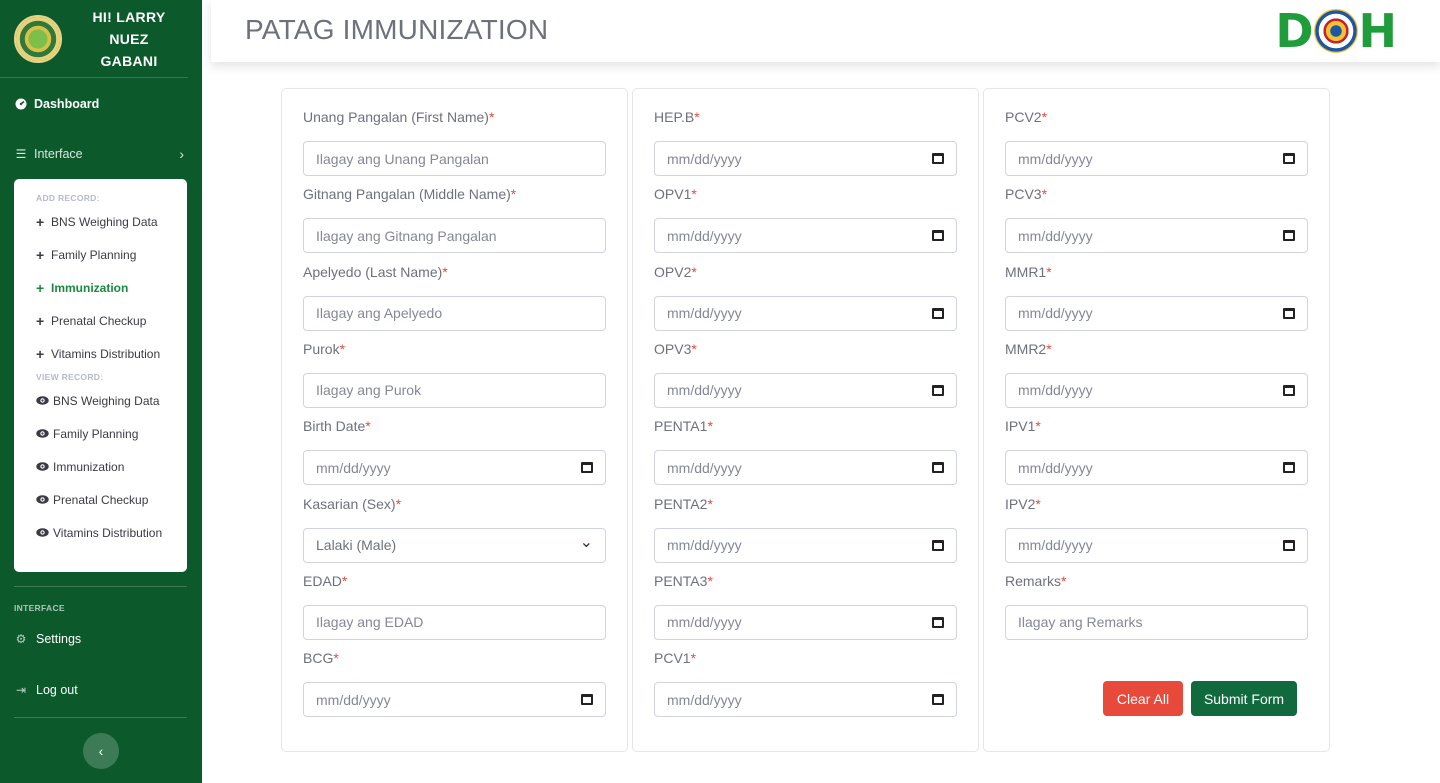  I want to click on view-vitamins-distribution: Vitamins Distribution, so click(100, 532).